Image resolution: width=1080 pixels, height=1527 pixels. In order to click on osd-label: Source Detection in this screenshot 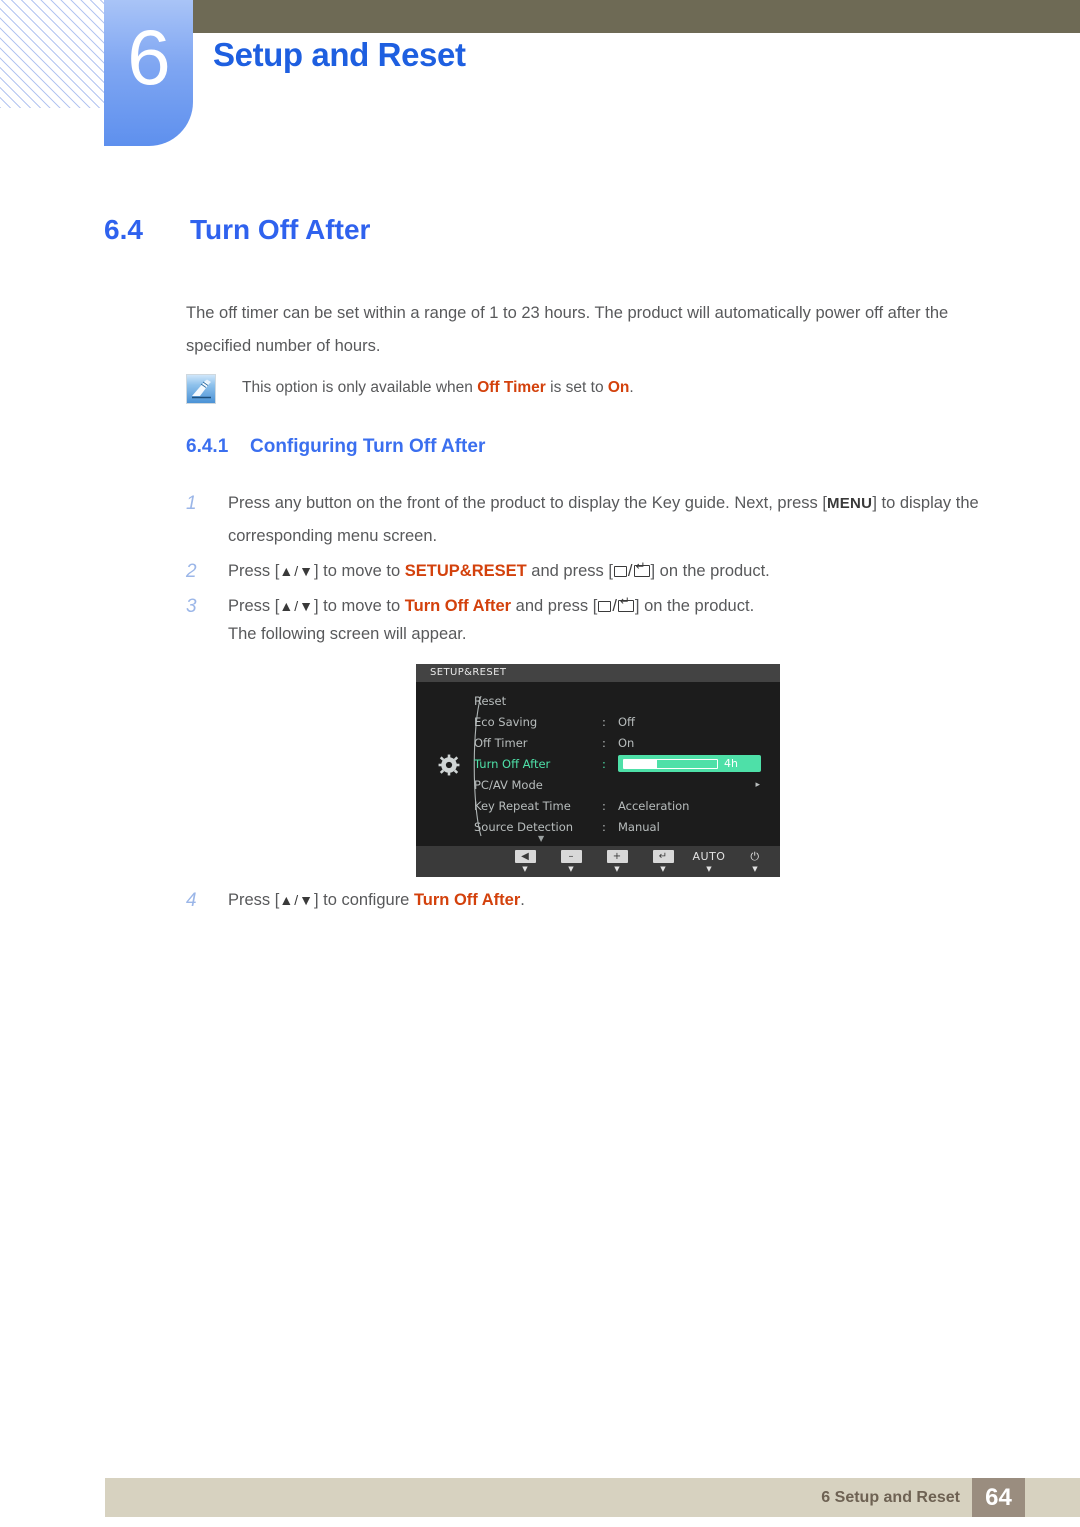, I will do `click(524, 826)`.